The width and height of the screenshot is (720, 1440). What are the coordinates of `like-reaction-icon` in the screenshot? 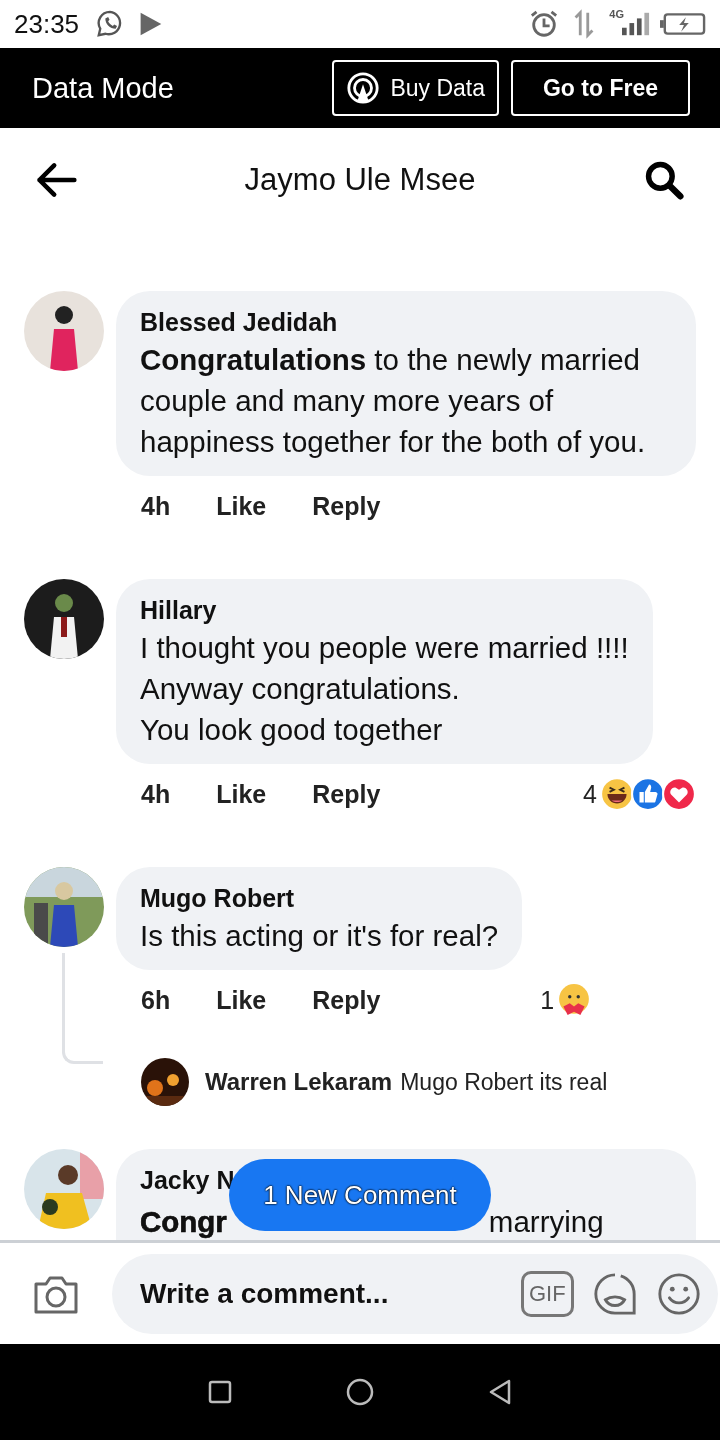 It's located at (648, 794).